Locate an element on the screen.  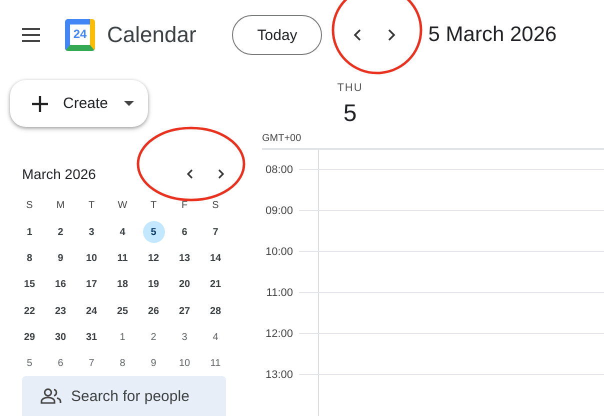
previous-icon is located at coordinates (190, 174).